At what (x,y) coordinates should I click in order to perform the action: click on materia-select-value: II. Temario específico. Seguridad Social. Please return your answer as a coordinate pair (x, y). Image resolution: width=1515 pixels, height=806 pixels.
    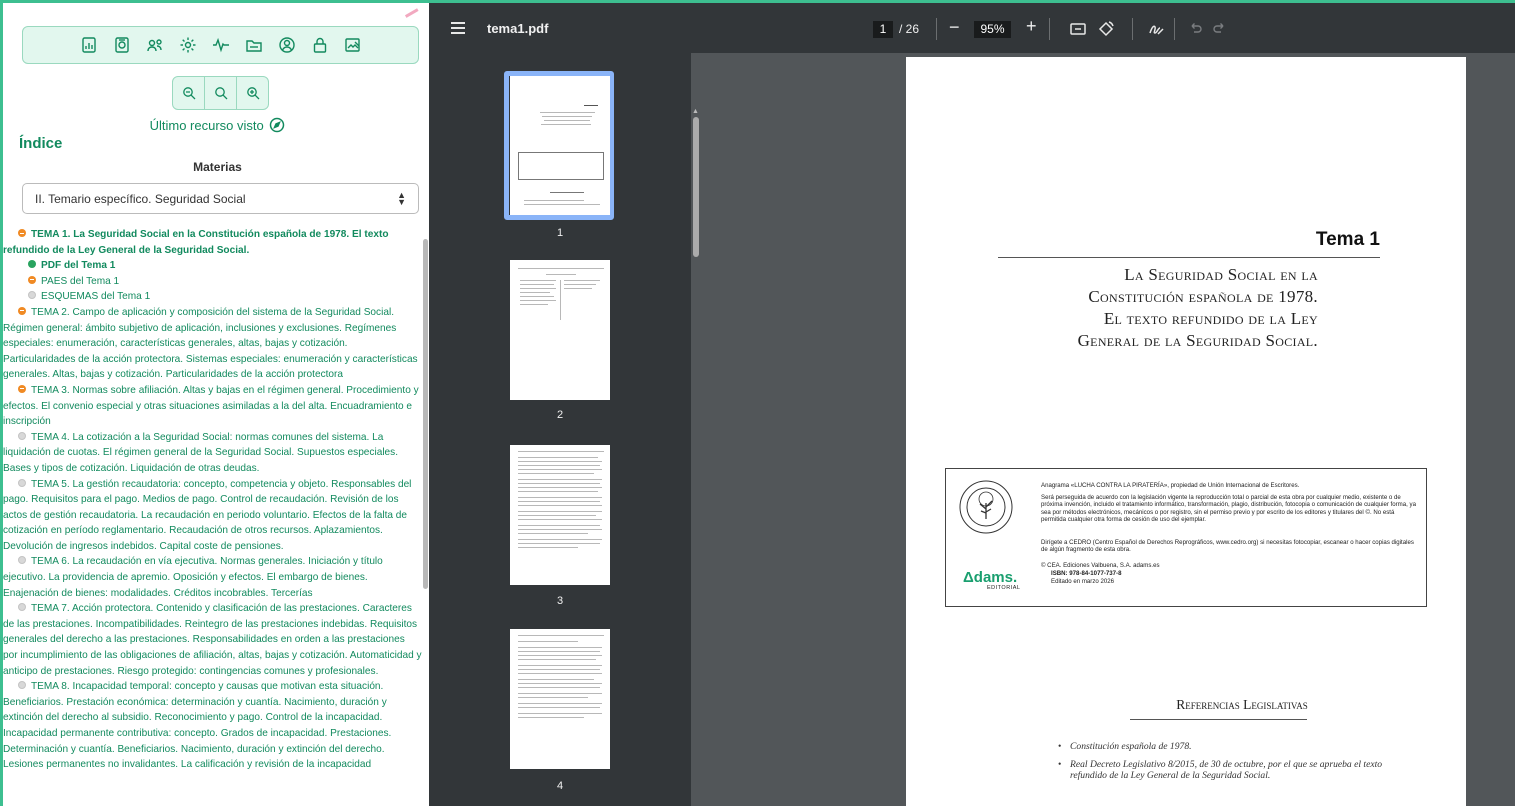
    Looking at the image, I should click on (140, 198).